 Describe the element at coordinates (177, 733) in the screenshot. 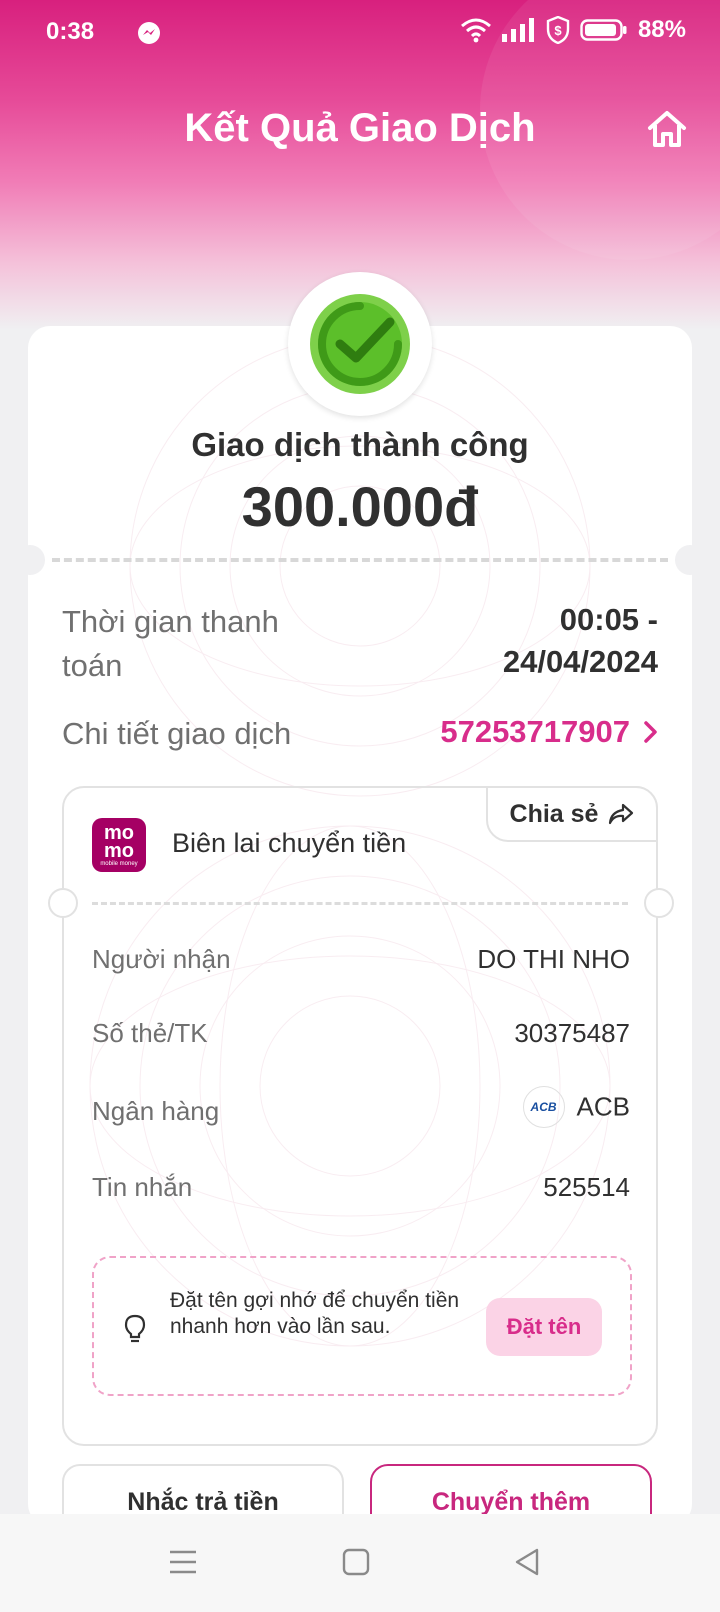

I see `transaction-detail-label: Chi tiết giao dịch` at that location.